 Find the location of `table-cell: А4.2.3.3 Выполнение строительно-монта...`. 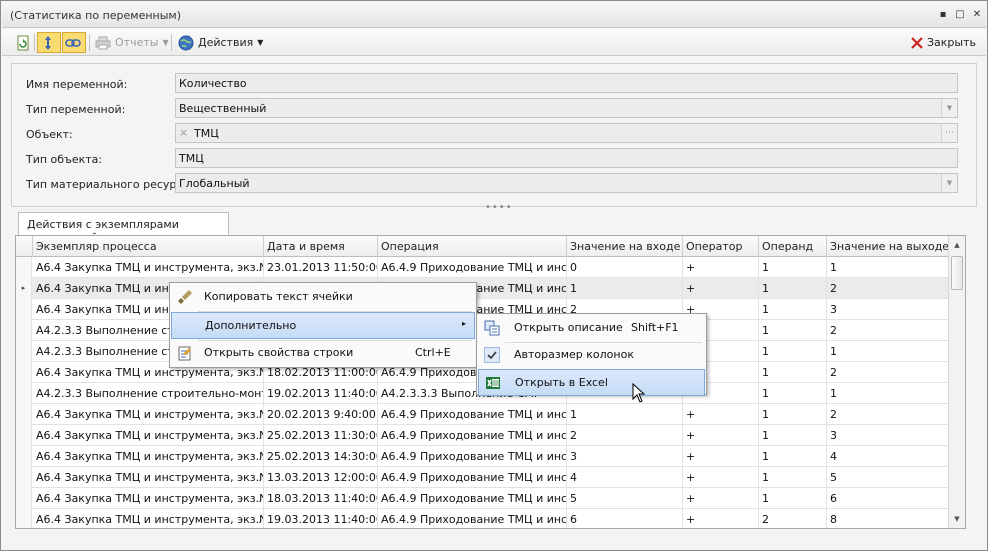

table-cell: А4.2.3.3 Выполнение строительно-монта... is located at coordinates (148, 393).